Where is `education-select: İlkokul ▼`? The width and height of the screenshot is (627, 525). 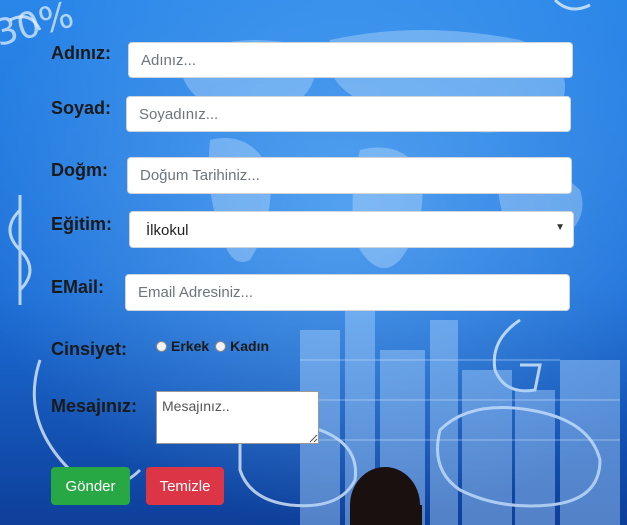 education-select: İlkokul ▼ is located at coordinates (351, 229).